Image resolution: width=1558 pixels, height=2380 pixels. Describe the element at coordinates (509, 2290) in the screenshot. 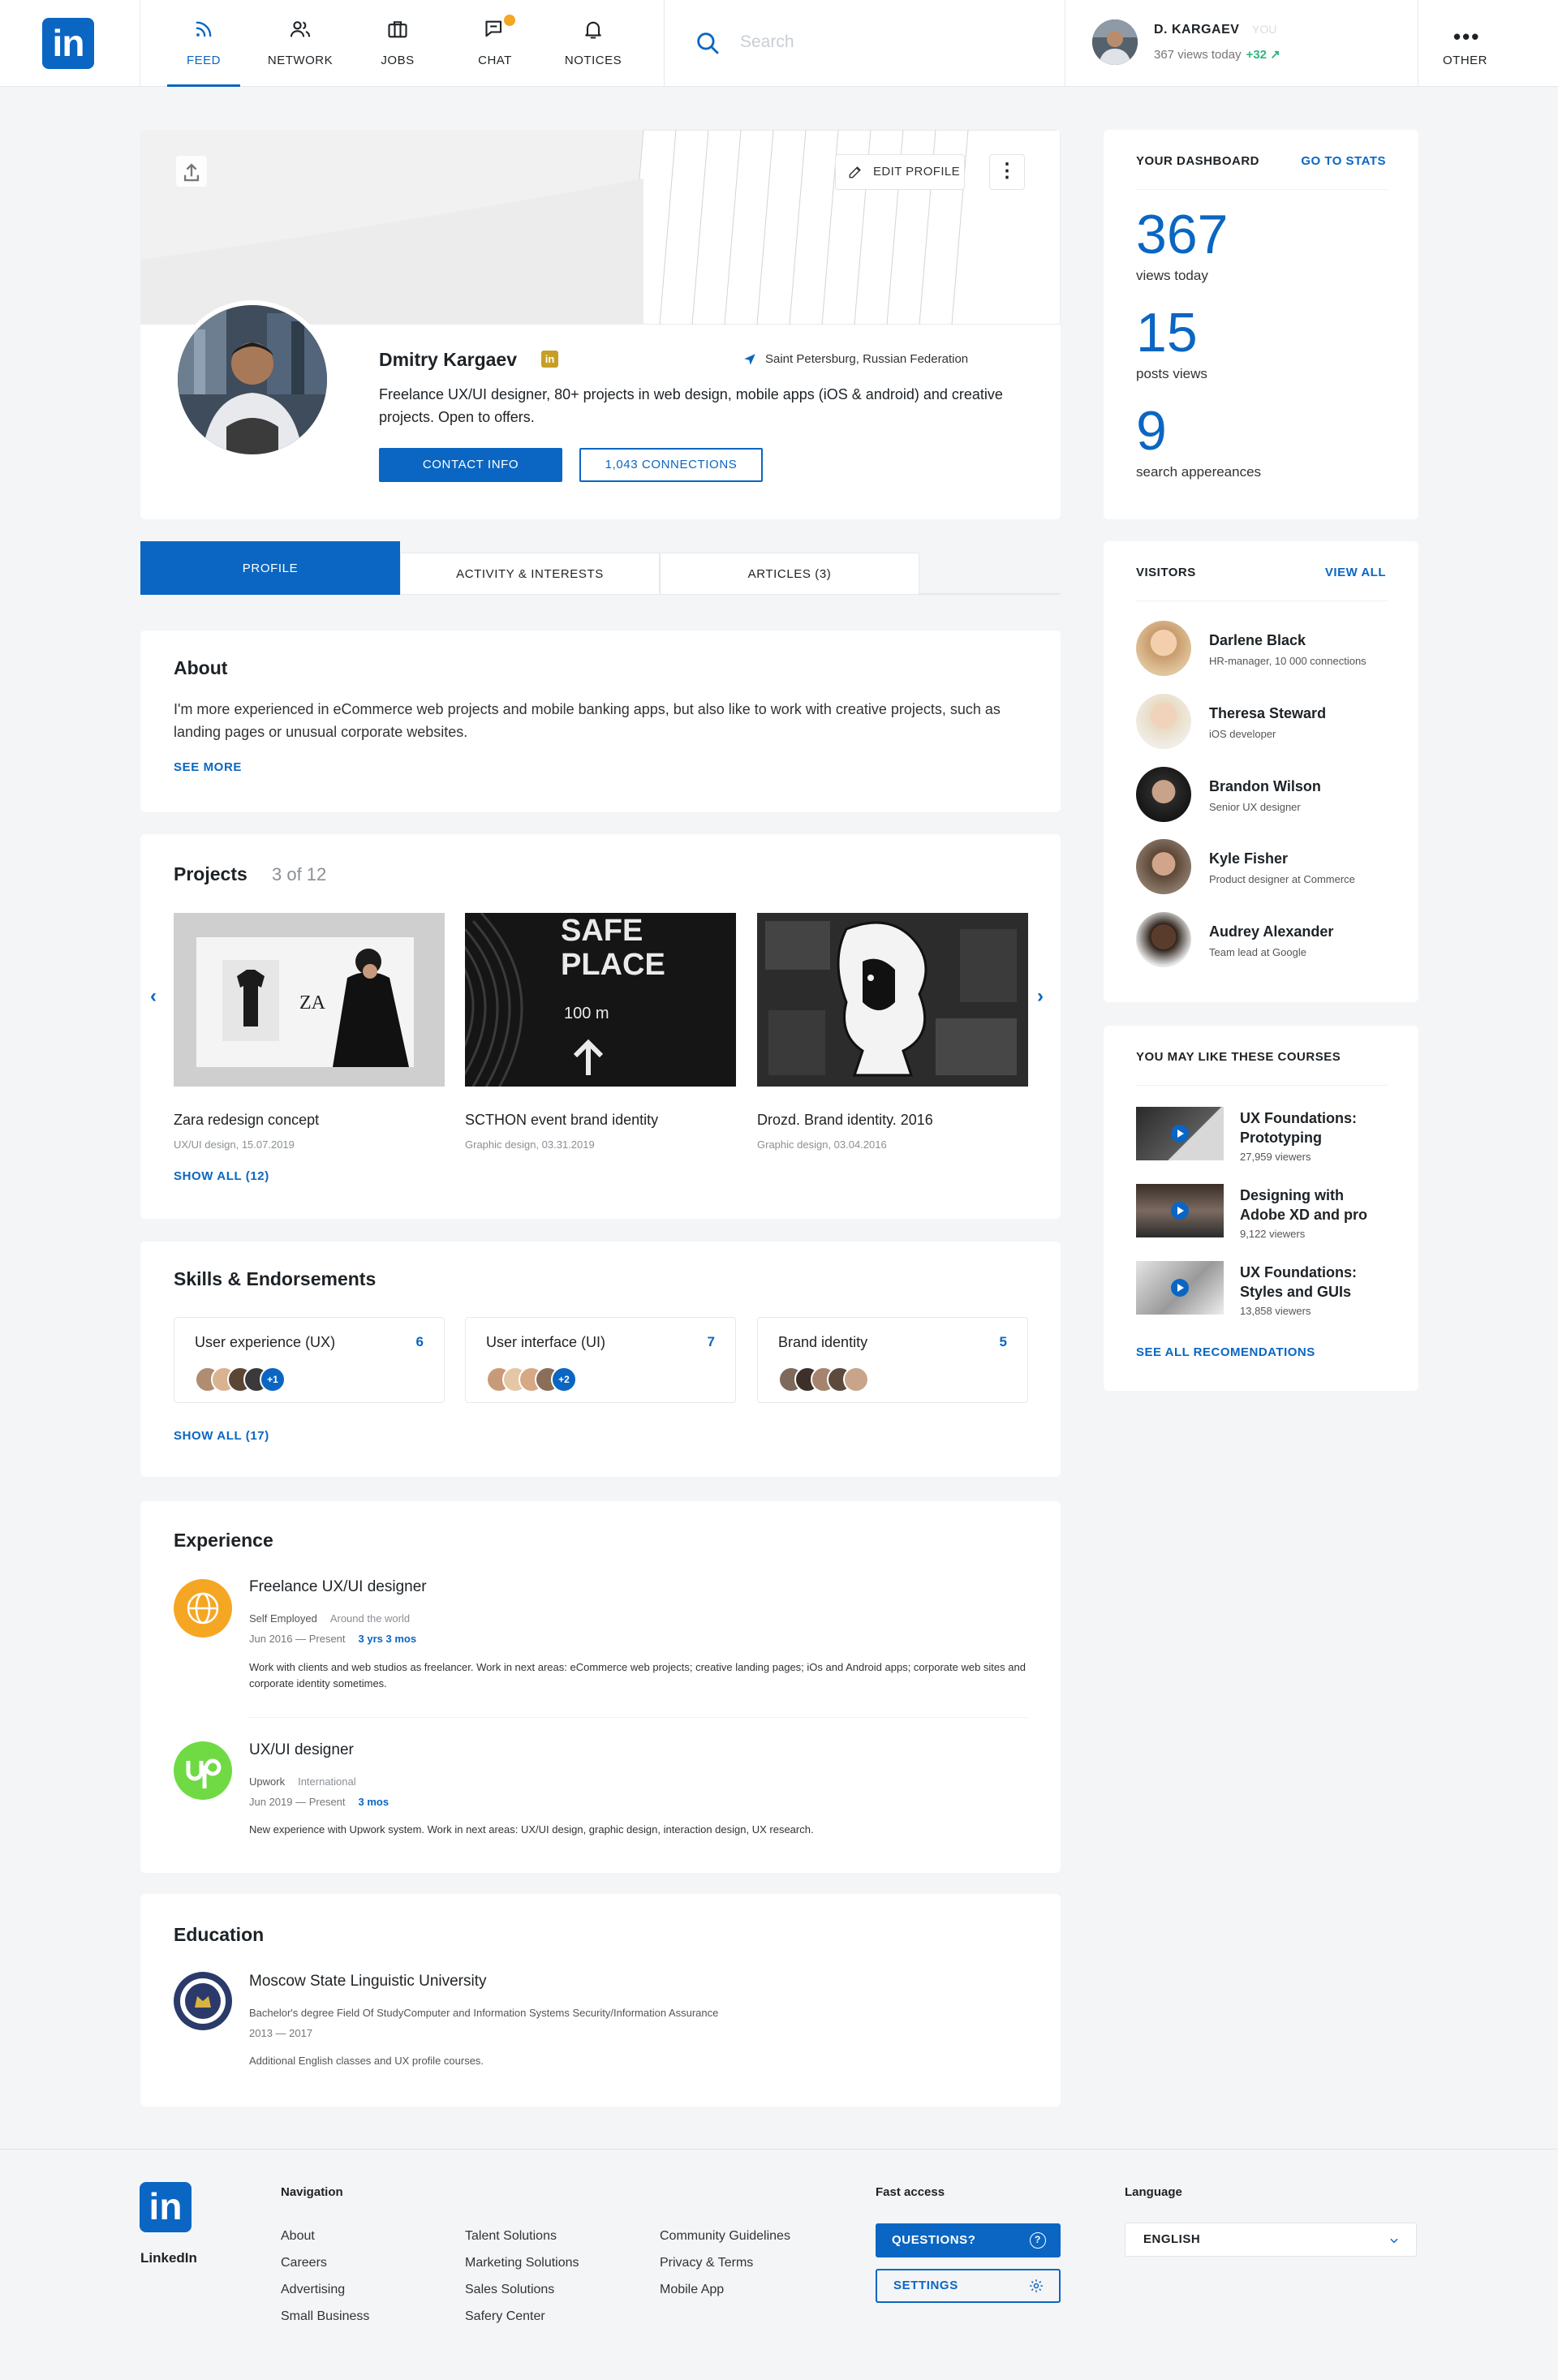

I see `footer-link: Sales Solutions` at that location.